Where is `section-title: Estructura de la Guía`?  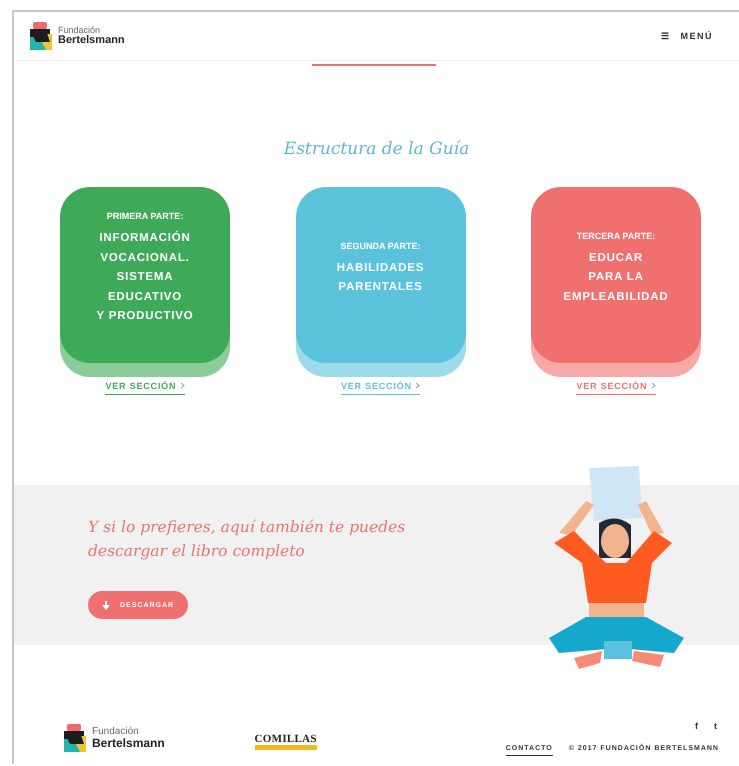 section-title: Estructura de la Guía is located at coordinates (376, 149).